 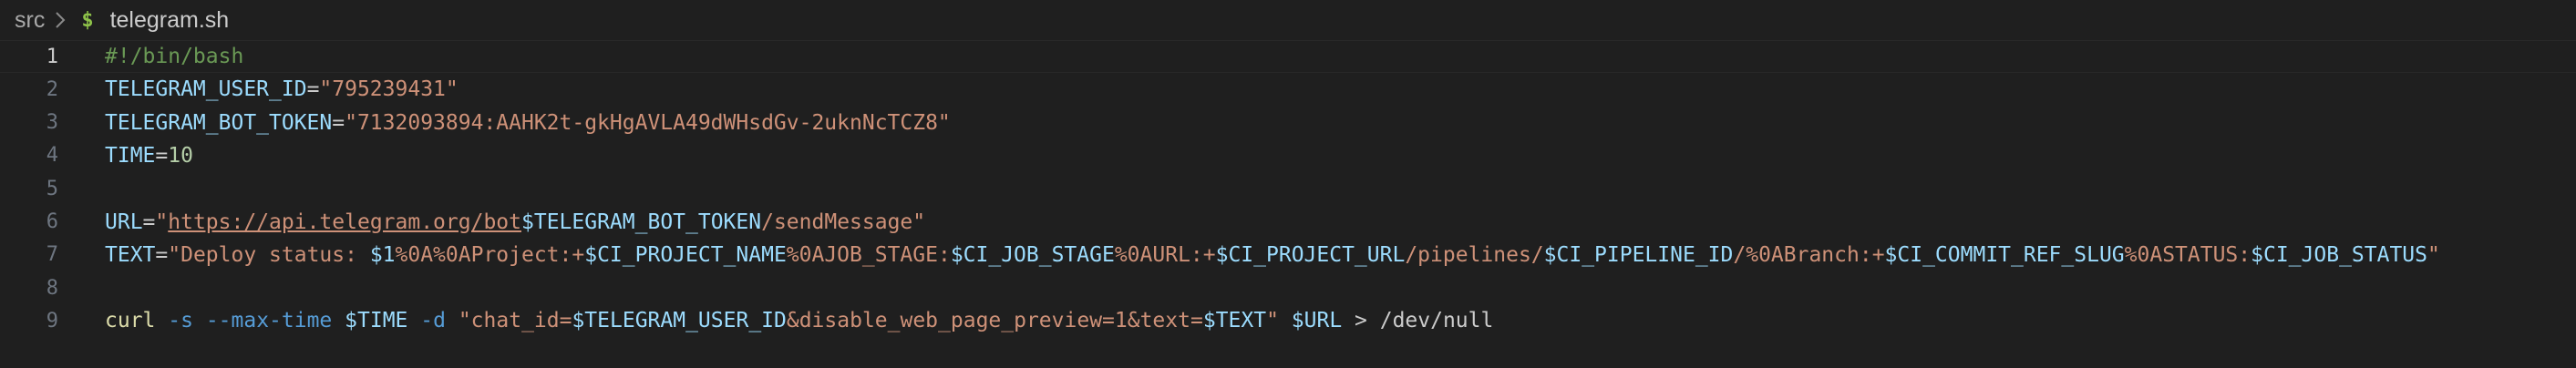 What do you see at coordinates (206, 89) in the screenshot?
I see `code-token: TELEGRAM_USER_ID` at bounding box center [206, 89].